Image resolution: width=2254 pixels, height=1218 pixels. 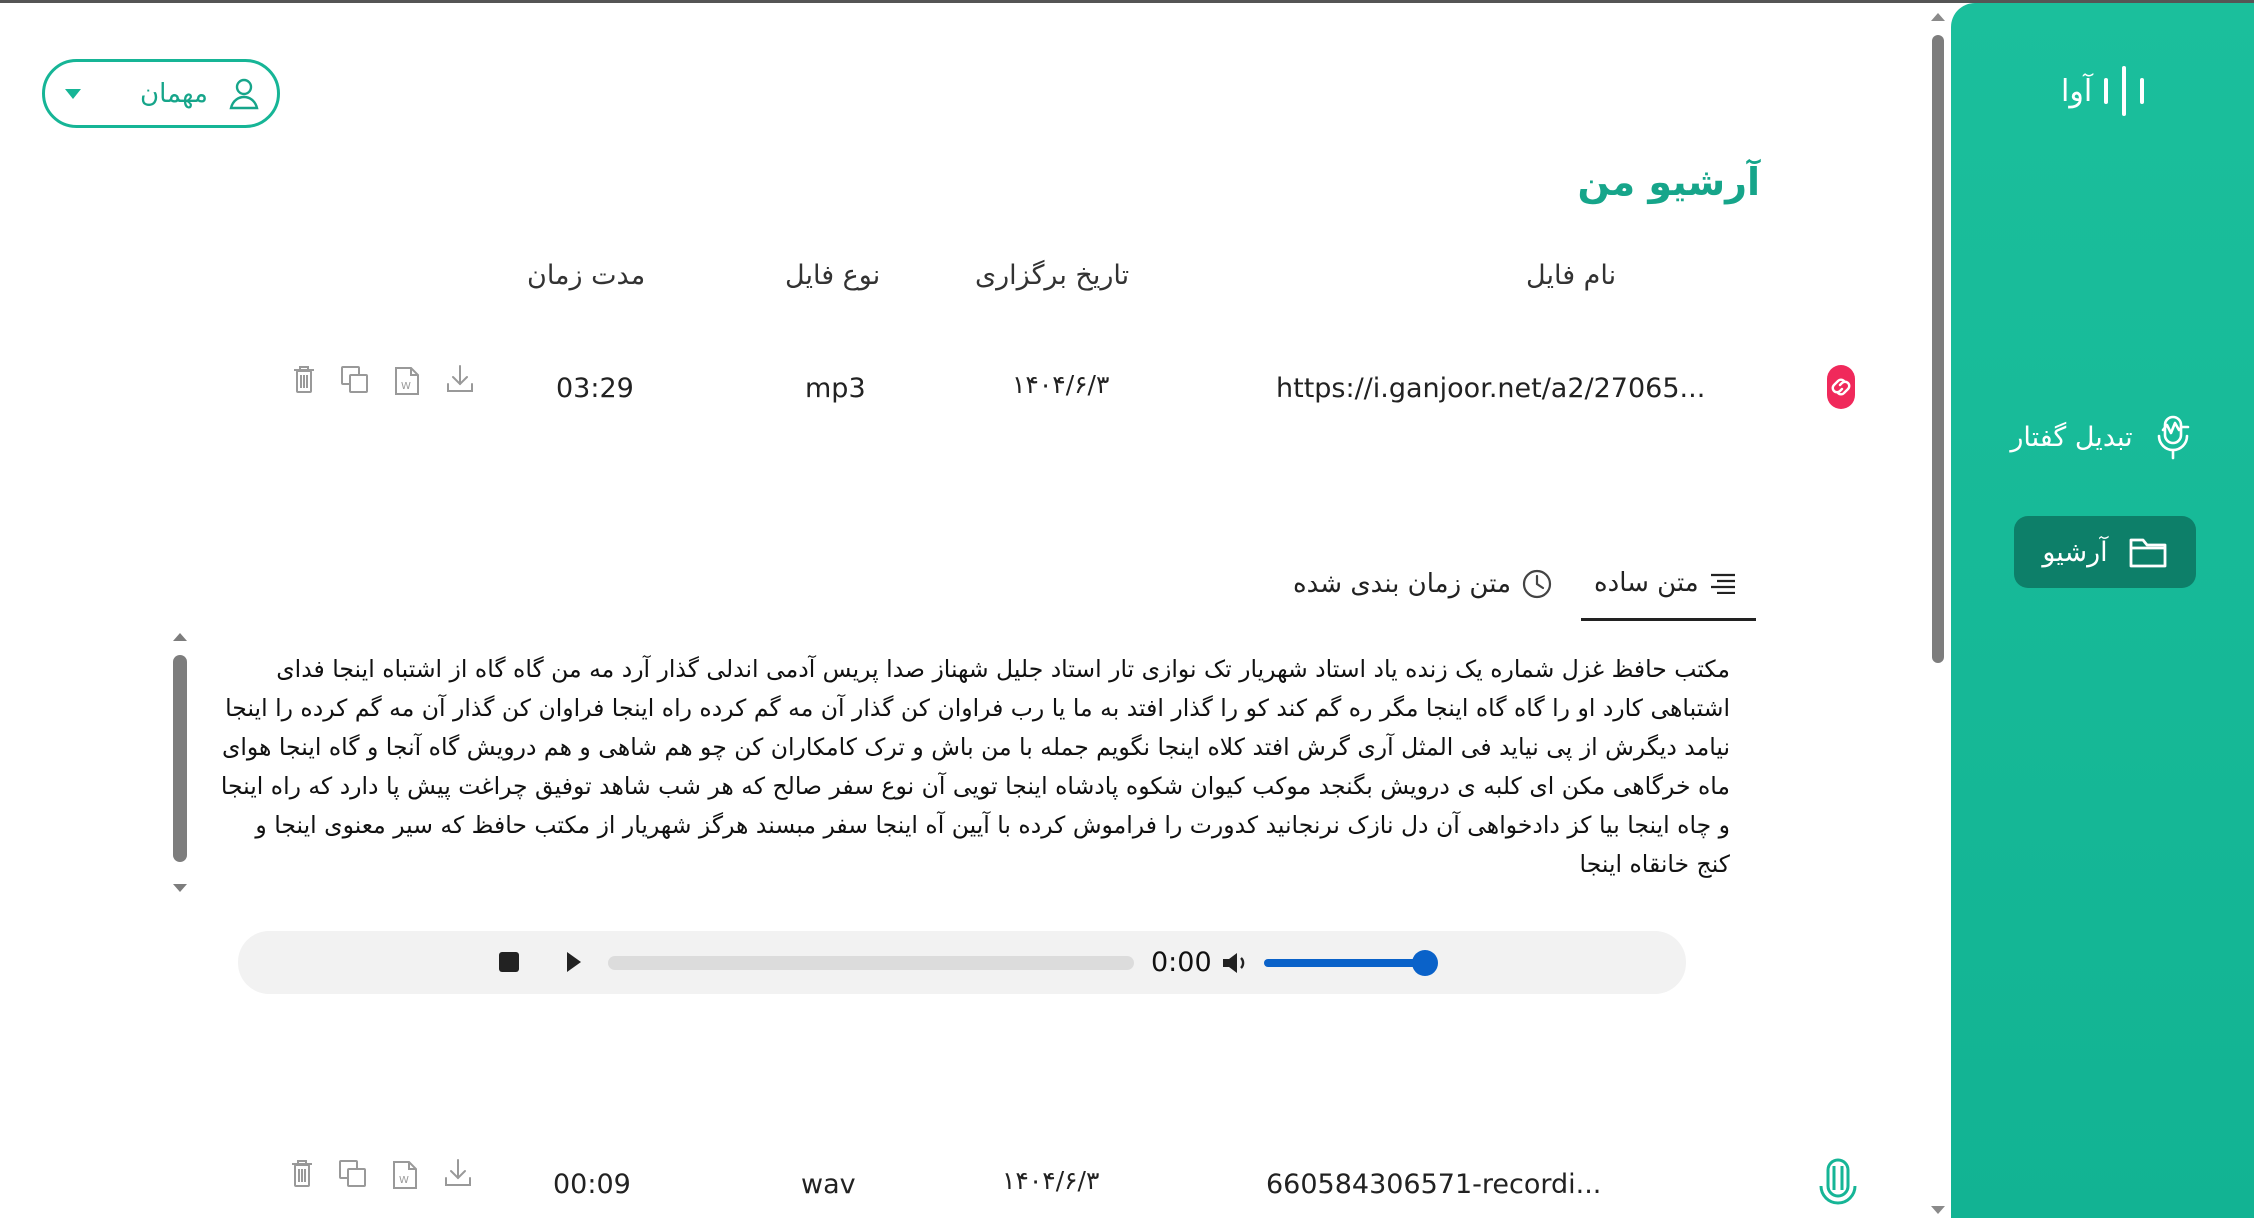 What do you see at coordinates (871, 963) in the screenshot?
I see `seek-bar` at bounding box center [871, 963].